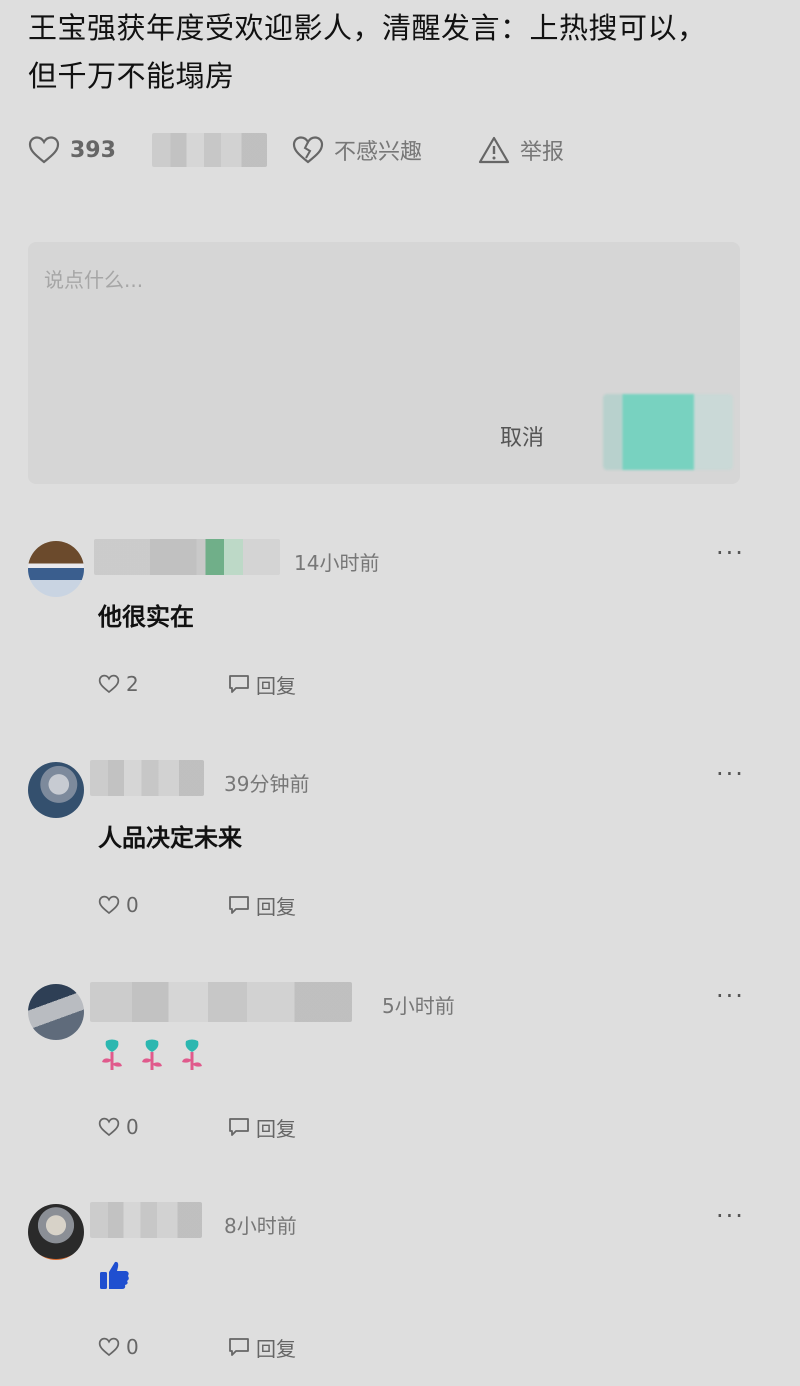  I want to click on post-title: 王宝强获年度受欢迎影人，清醒发言：上热搜可以，但千万不能塌房, so click(367, 52).